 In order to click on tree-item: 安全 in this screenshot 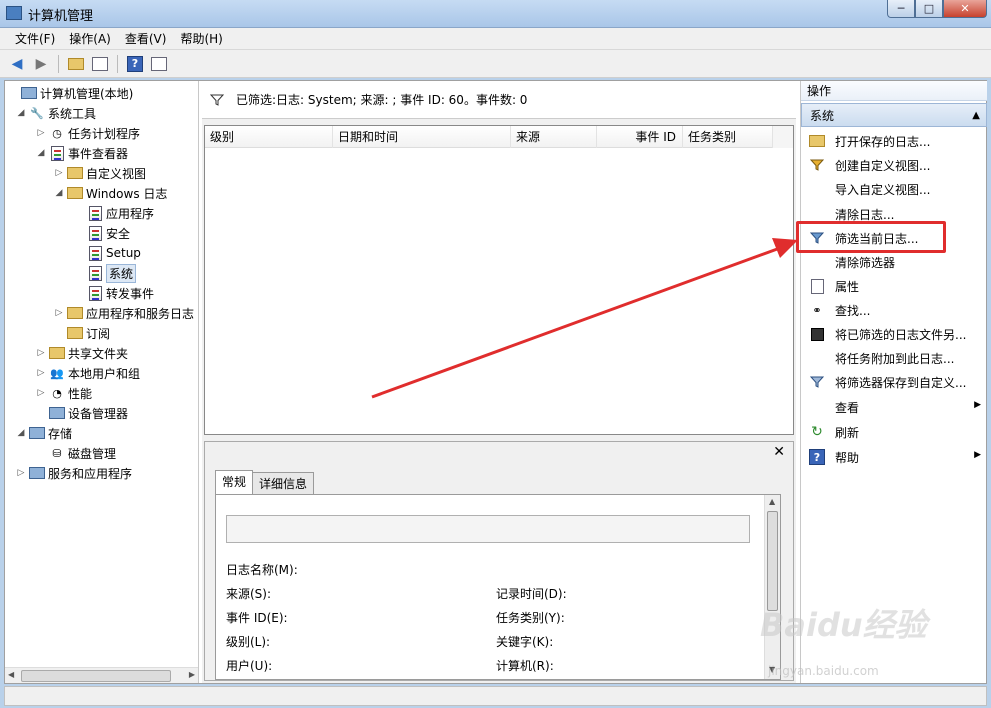, I will do `click(101, 233)`.